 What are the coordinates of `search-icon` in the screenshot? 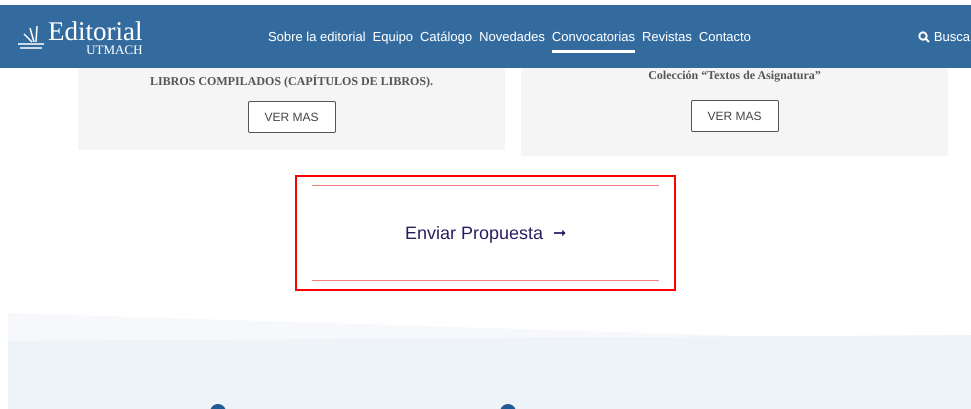 It's located at (924, 36).